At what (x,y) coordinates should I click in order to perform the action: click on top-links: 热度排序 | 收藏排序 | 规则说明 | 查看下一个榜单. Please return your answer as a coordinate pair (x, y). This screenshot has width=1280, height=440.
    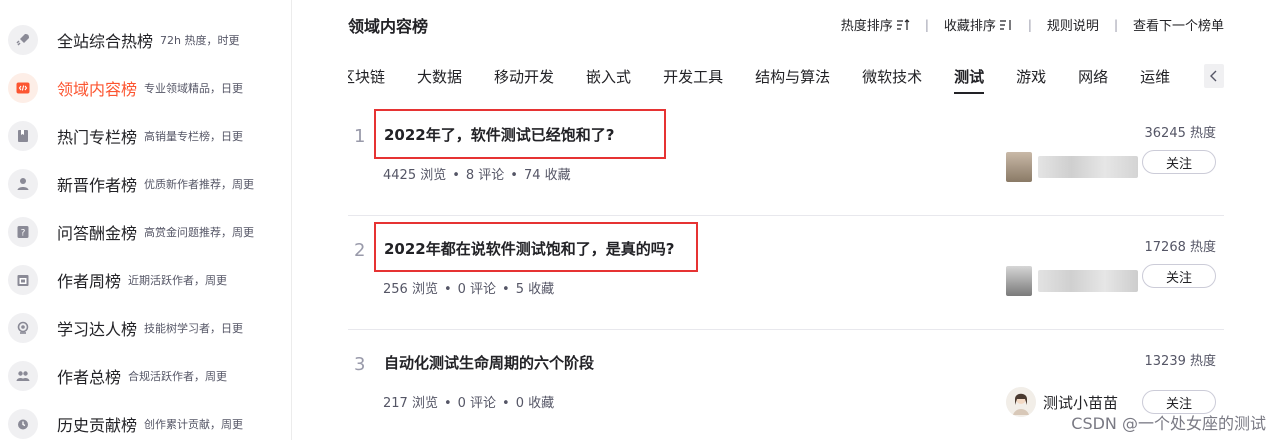
    Looking at the image, I should click on (1032, 25).